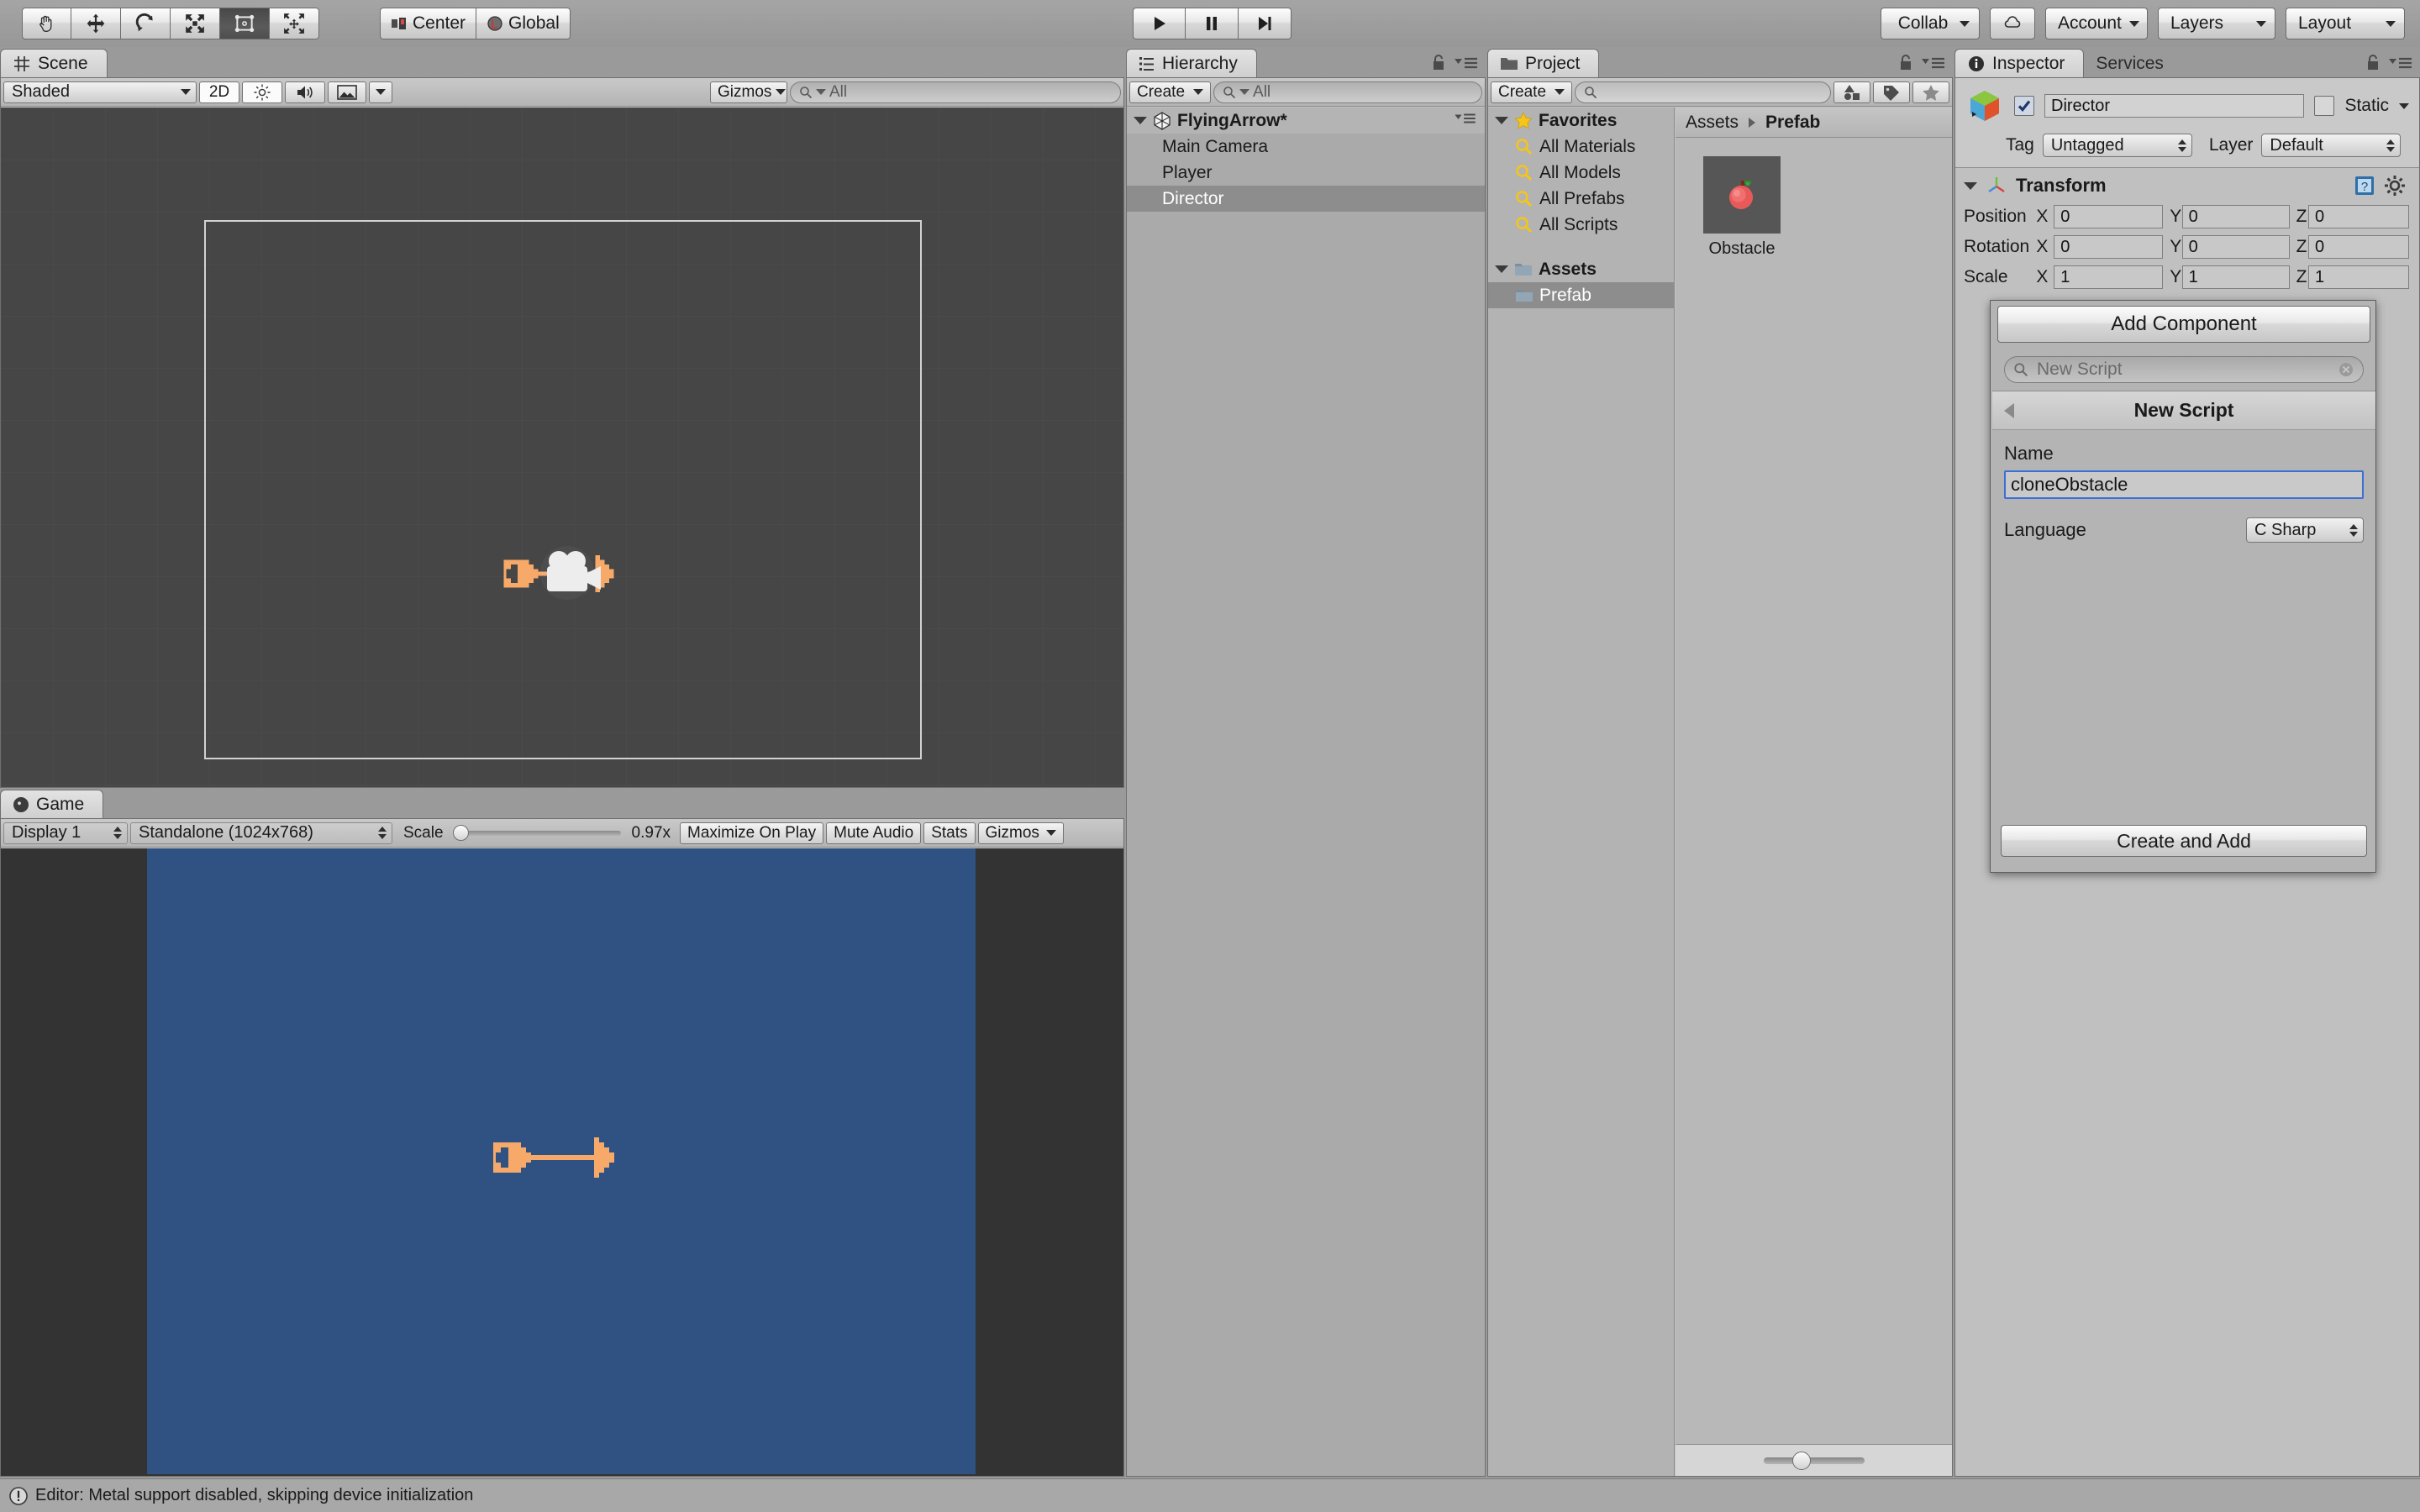 This screenshot has width=2420, height=1512. What do you see at coordinates (956, 92) in the screenshot?
I see `scene-search-input: All` at bounding box center [956, 92].